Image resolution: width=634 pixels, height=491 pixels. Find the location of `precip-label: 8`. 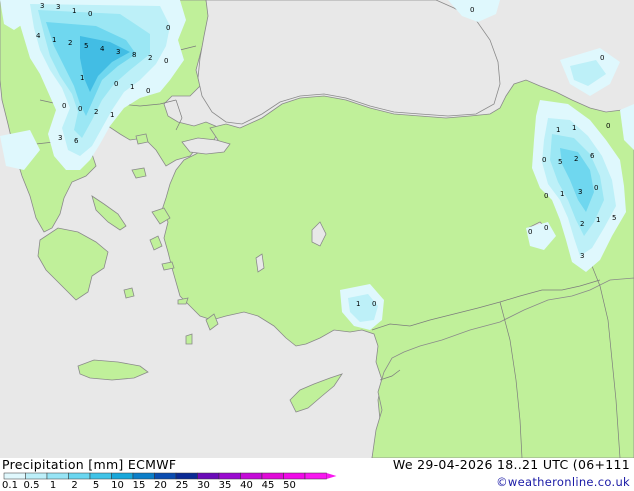

precip-label: 8 is located at coordinates (134, 55).